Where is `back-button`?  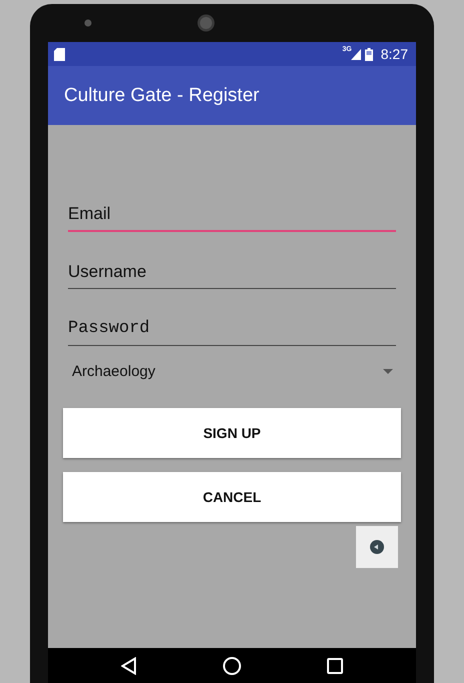
back-button is located at coordinates (377, 547).